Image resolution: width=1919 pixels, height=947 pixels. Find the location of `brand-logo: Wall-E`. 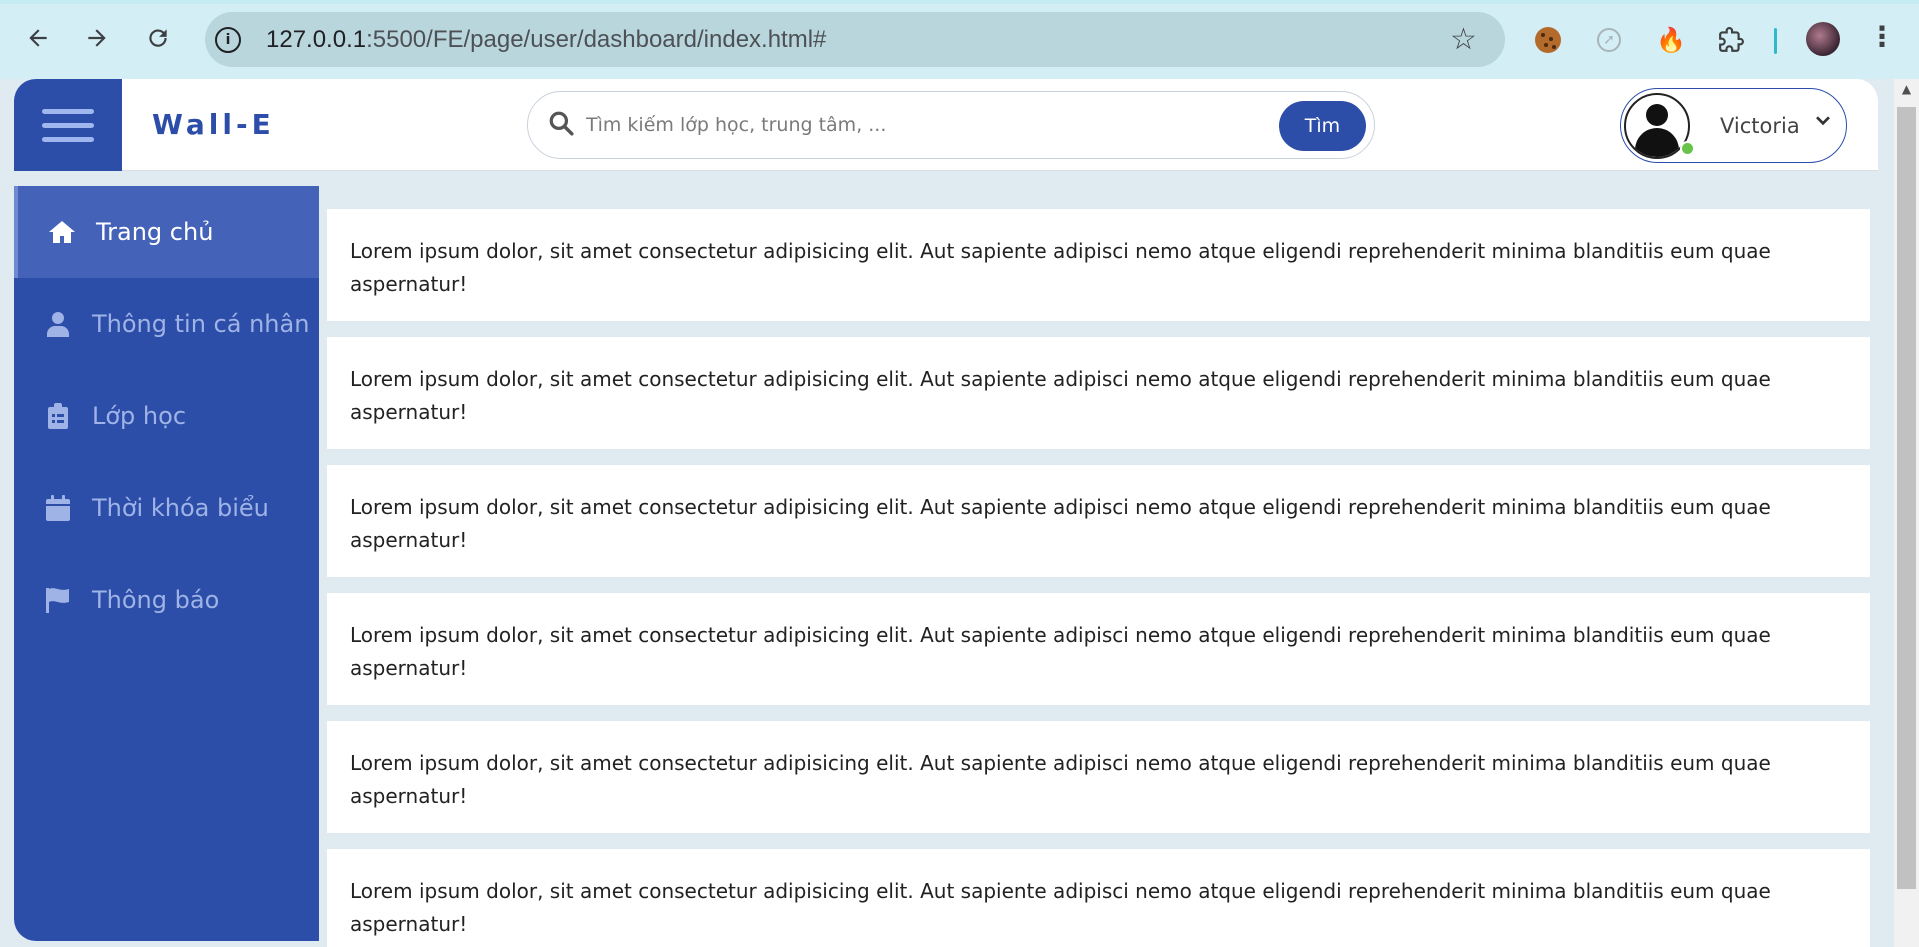

brand-logo: Wall-E is located at coordinates (213, 124).